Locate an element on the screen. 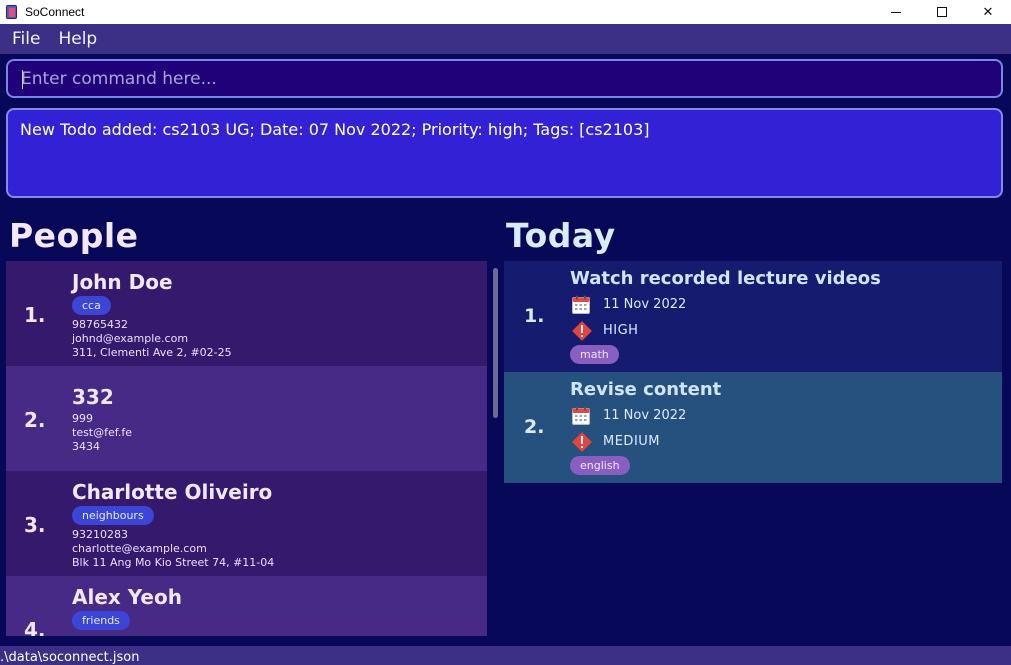  command-box is located at coordinates (504, 78).